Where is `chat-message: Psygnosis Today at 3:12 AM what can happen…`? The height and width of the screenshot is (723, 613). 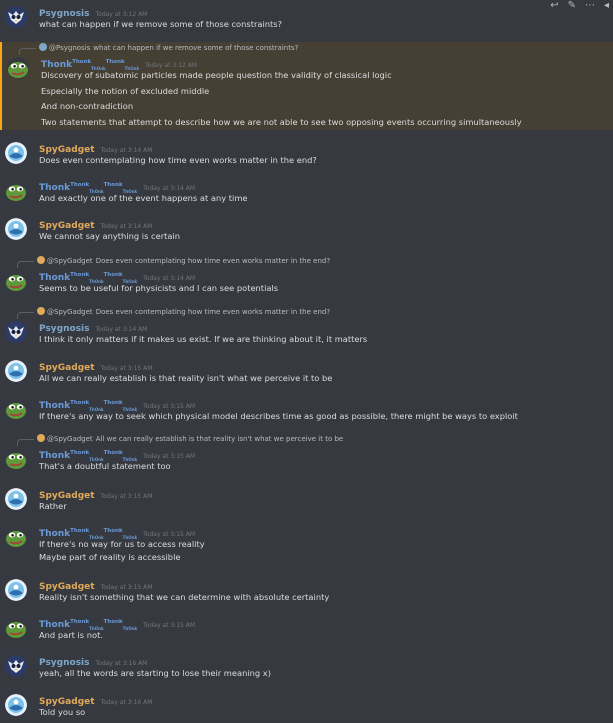
chat-message: Psygnosis Today at 3:12 AM what can happen… is located at coordinates (306, 19).